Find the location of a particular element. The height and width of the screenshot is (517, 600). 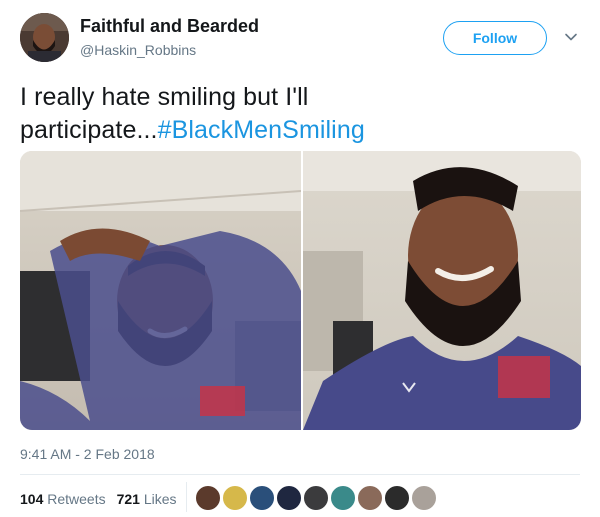

tweet-stats: 104 Retweets 721 Likes is located at coordinates (104, 499).